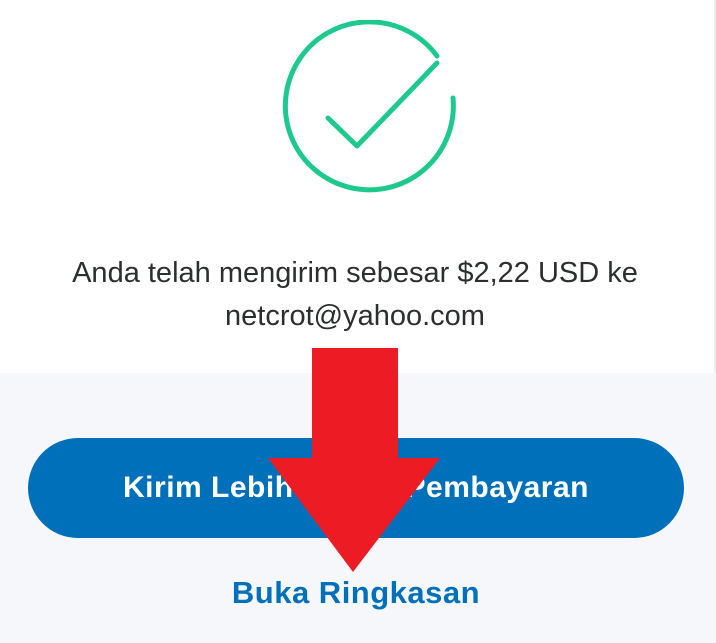 This screenshot has width=716, height=643. I want to click on open-summary-link: Buka Ringkasan, so click(356, 593).